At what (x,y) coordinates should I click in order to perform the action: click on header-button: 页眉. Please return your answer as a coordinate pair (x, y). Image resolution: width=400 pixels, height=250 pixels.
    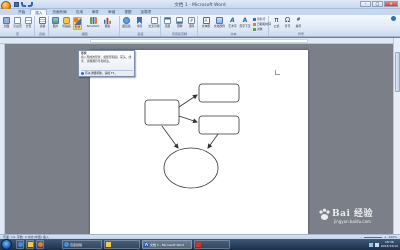
    Looking at the image, I should click on (167, 22).